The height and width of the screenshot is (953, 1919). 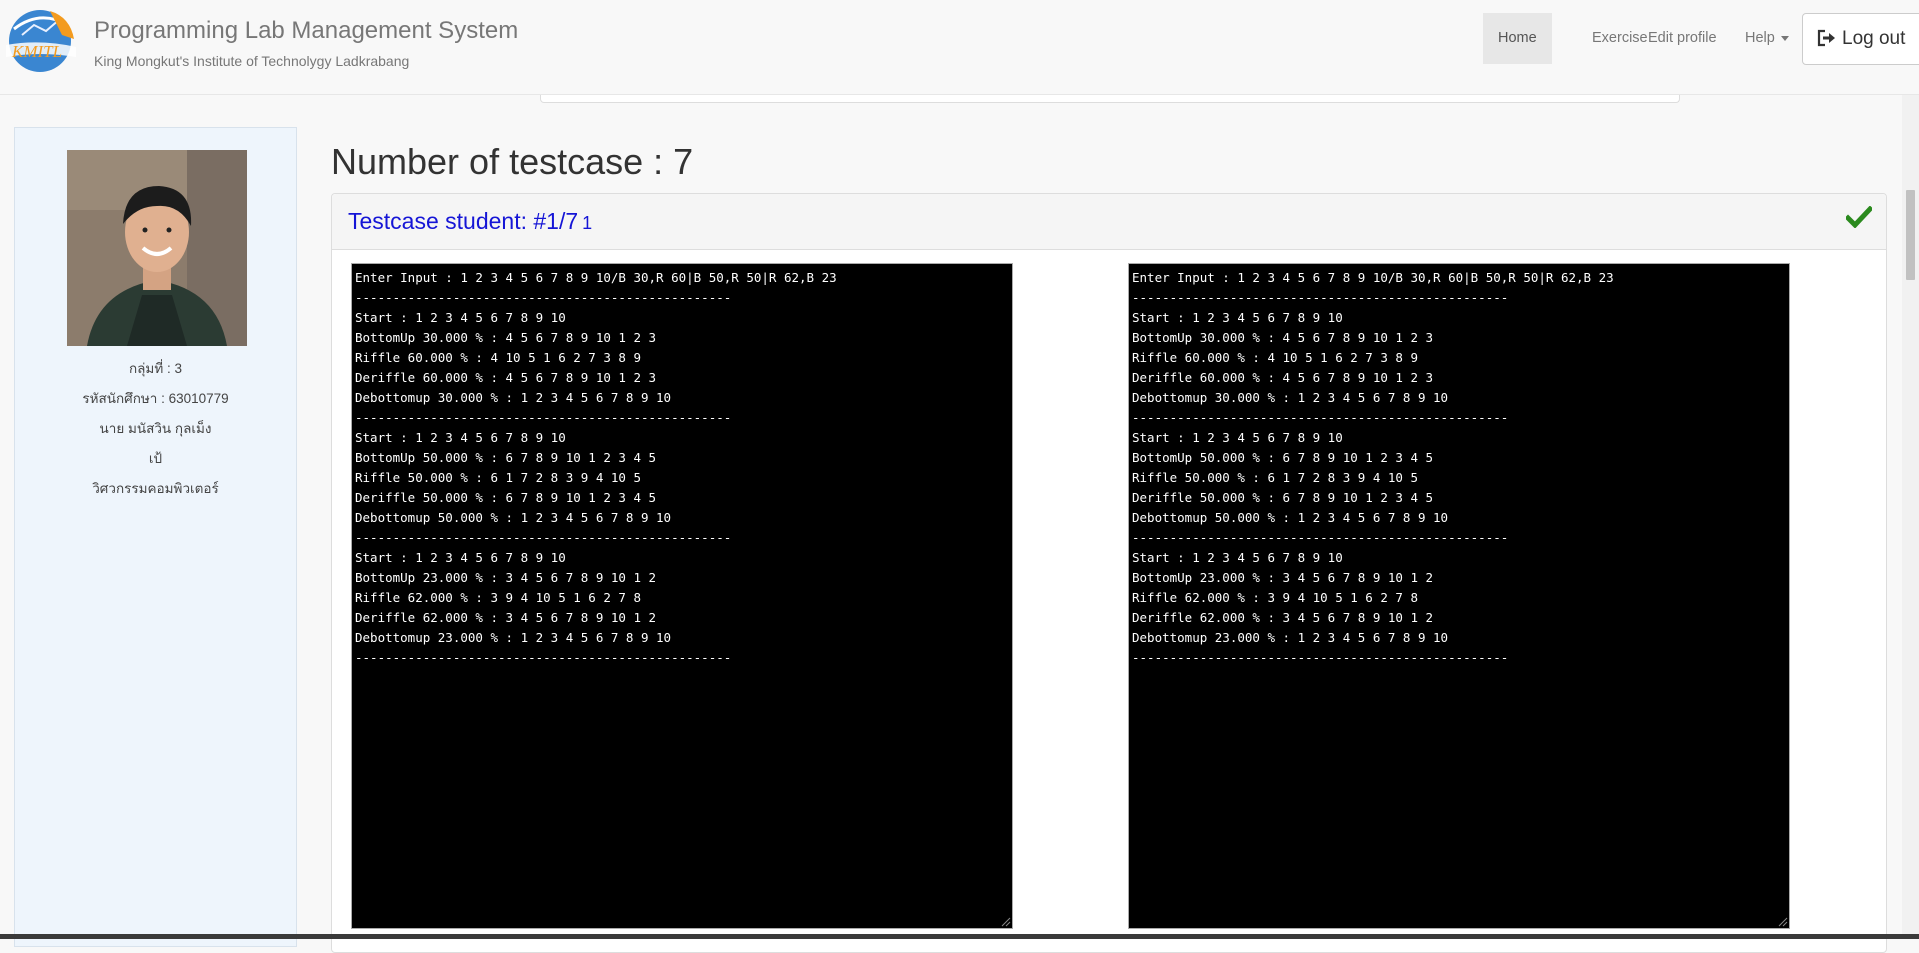 What do you see at coordinates (1760, 38) in the screenshot?
I see `nav-help-label: Help` at bounding box center [1760, 38].